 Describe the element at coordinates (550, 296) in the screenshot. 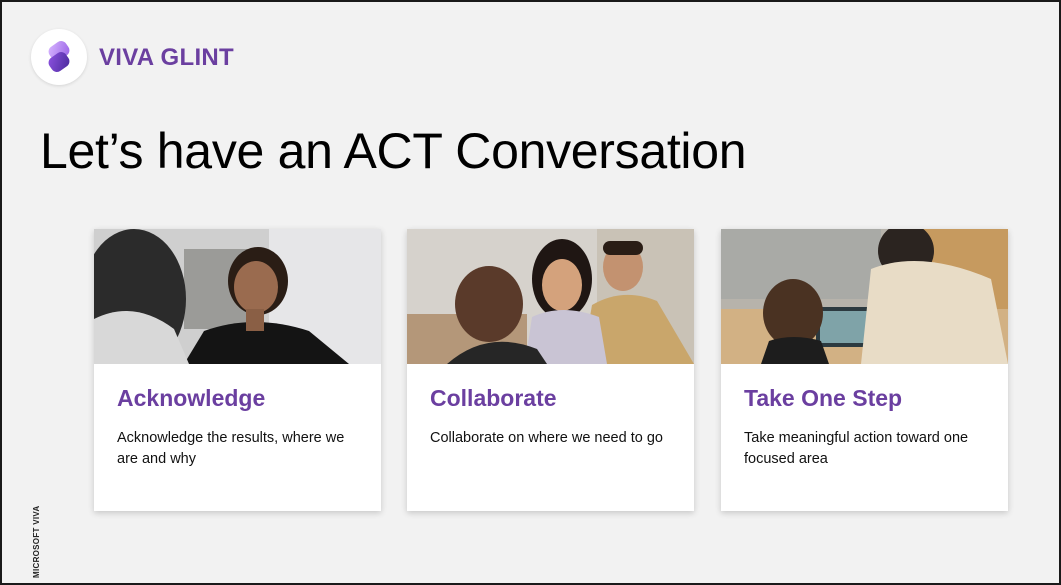

I see `photo-team-meeting` at that location.